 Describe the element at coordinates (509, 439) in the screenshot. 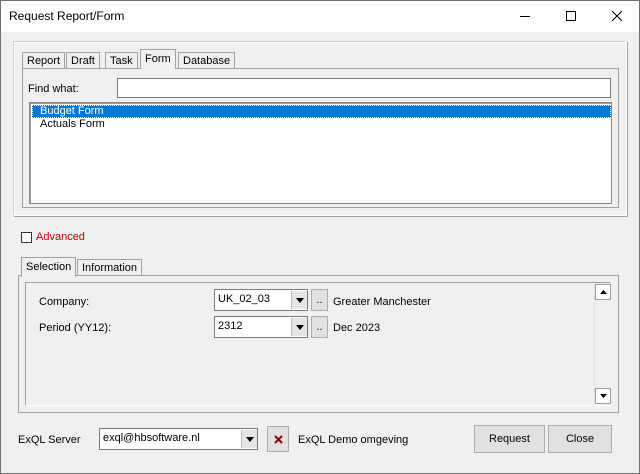

I see `request-button: Request` at that location.